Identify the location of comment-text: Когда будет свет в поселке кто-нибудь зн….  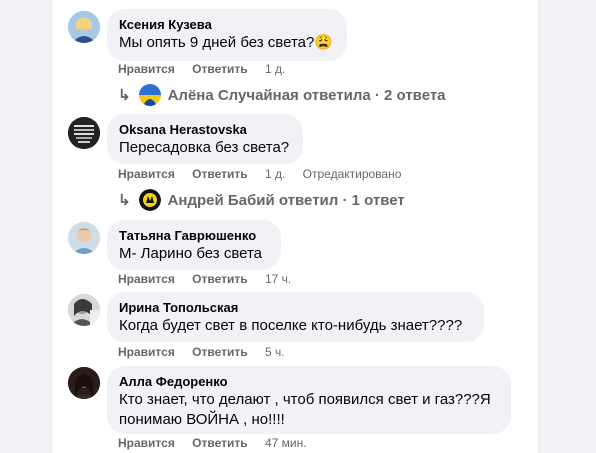
(291, 325).